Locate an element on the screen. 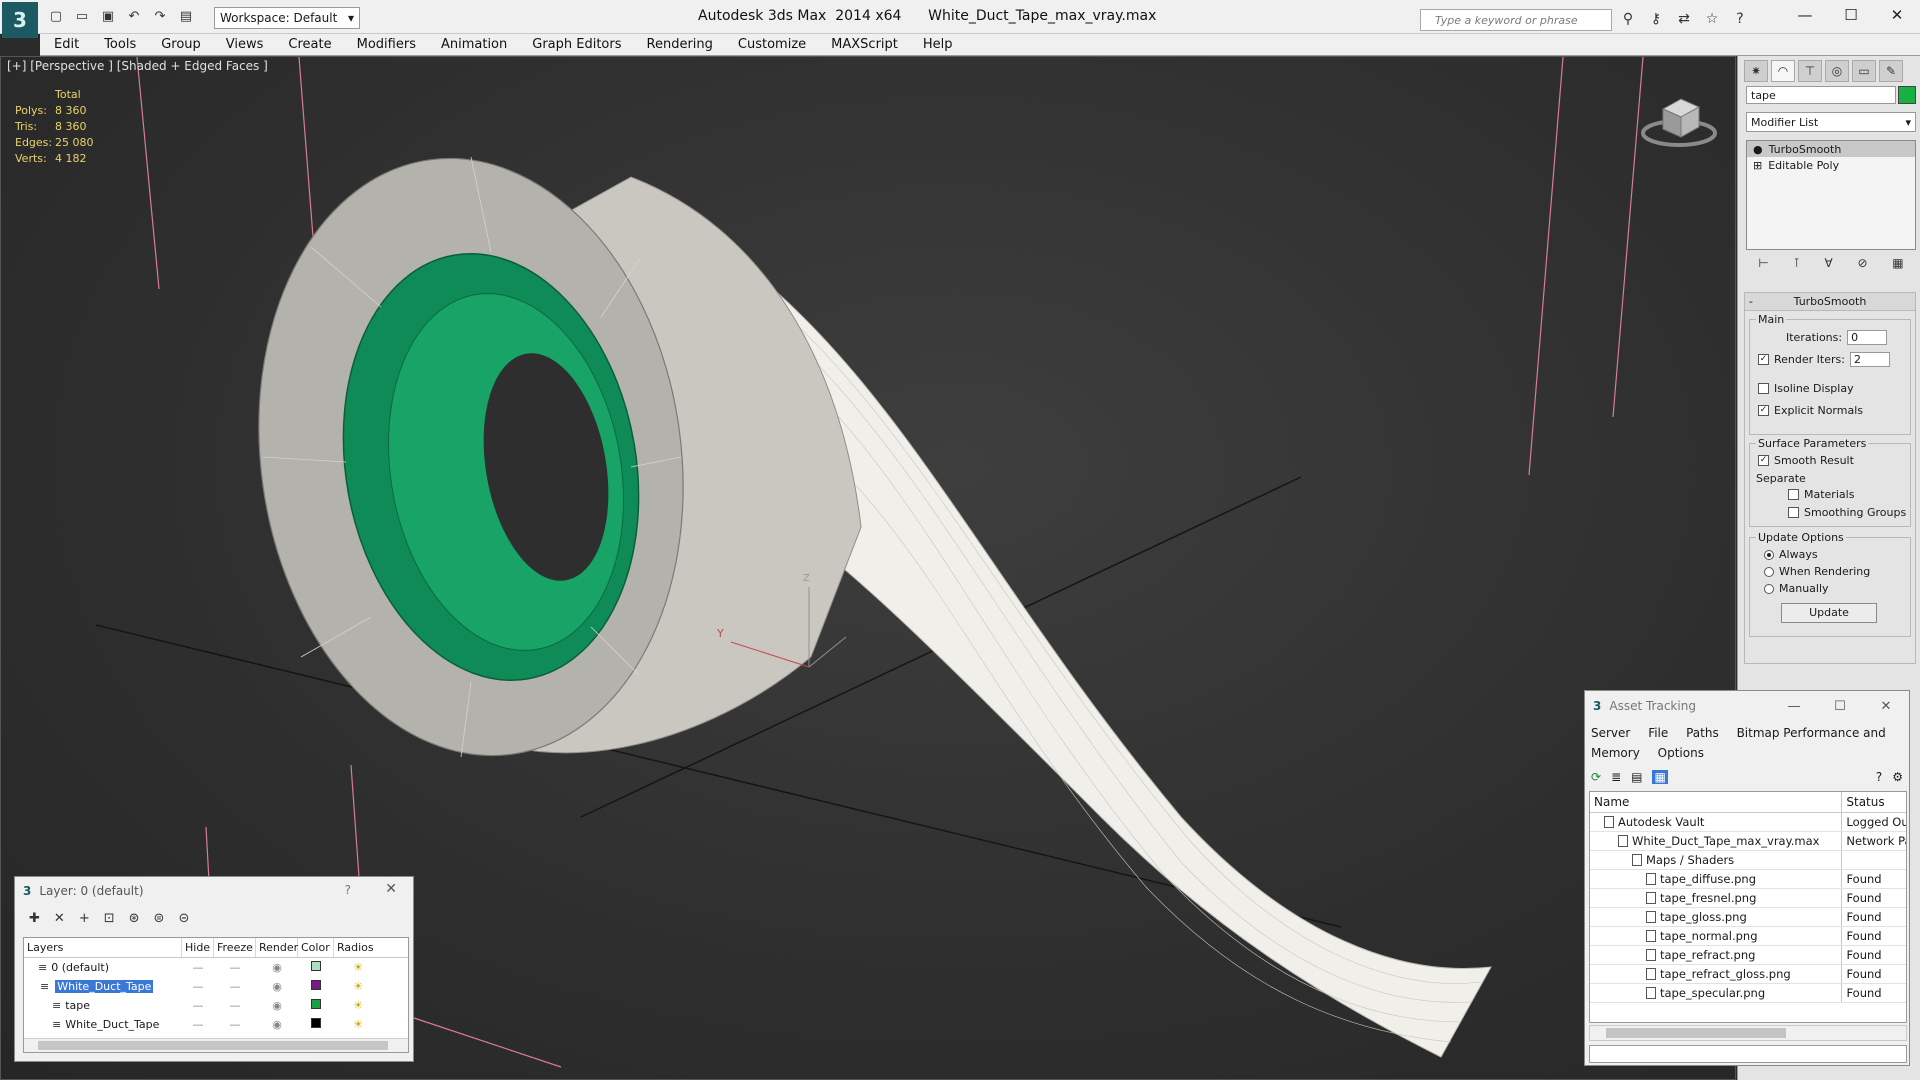 The height and width of the screenshot is (1080, 1920). col-name: Name is located at coordinates (1716, 802).